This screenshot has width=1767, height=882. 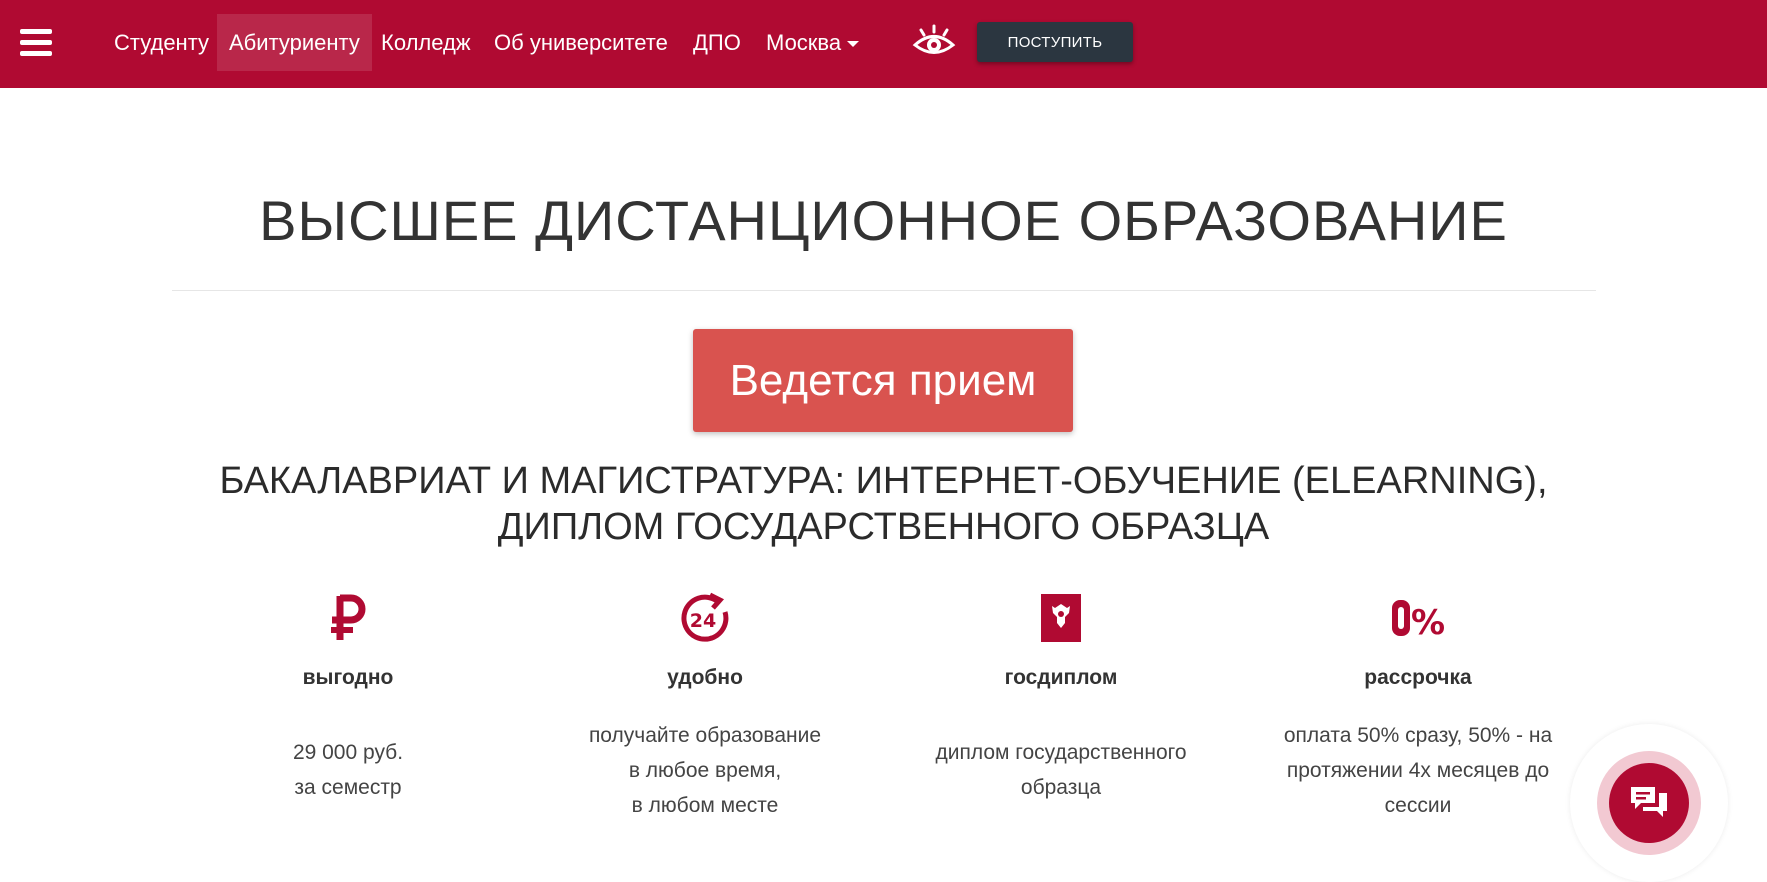 What do you see at coordinates (853, 44) in the screenshot?
I see `caret-down-icon` at bounding box center [853, 44].